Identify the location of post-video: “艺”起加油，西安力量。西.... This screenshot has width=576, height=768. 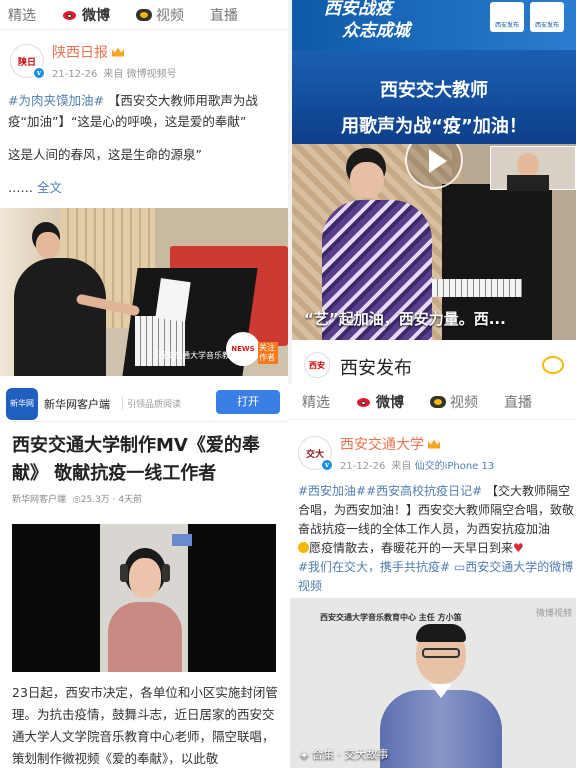
(434, 242).